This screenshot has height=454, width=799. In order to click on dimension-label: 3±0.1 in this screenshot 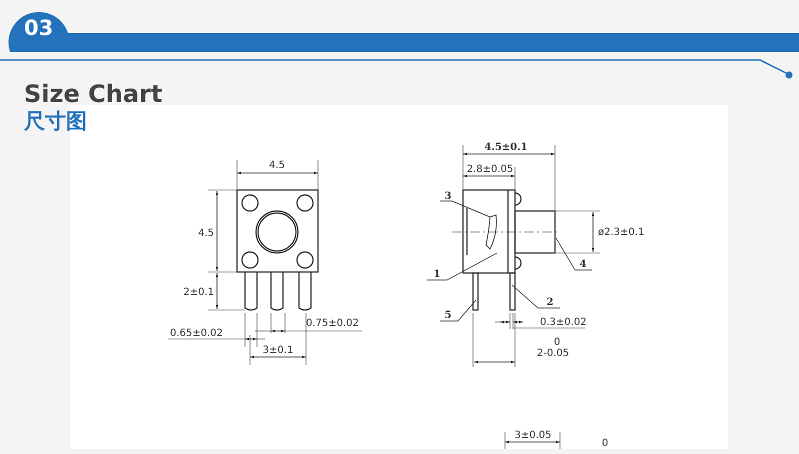, I will do `click(278, 350)`.